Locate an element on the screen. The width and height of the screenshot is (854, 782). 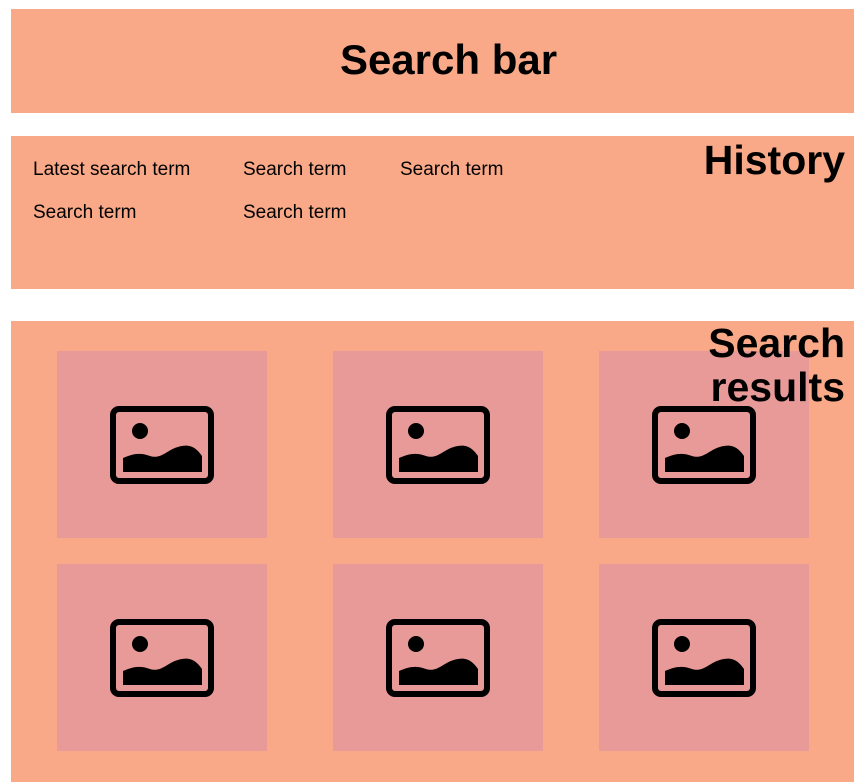
search-bar-panel: Search bar is located at coordinates (432, 61).